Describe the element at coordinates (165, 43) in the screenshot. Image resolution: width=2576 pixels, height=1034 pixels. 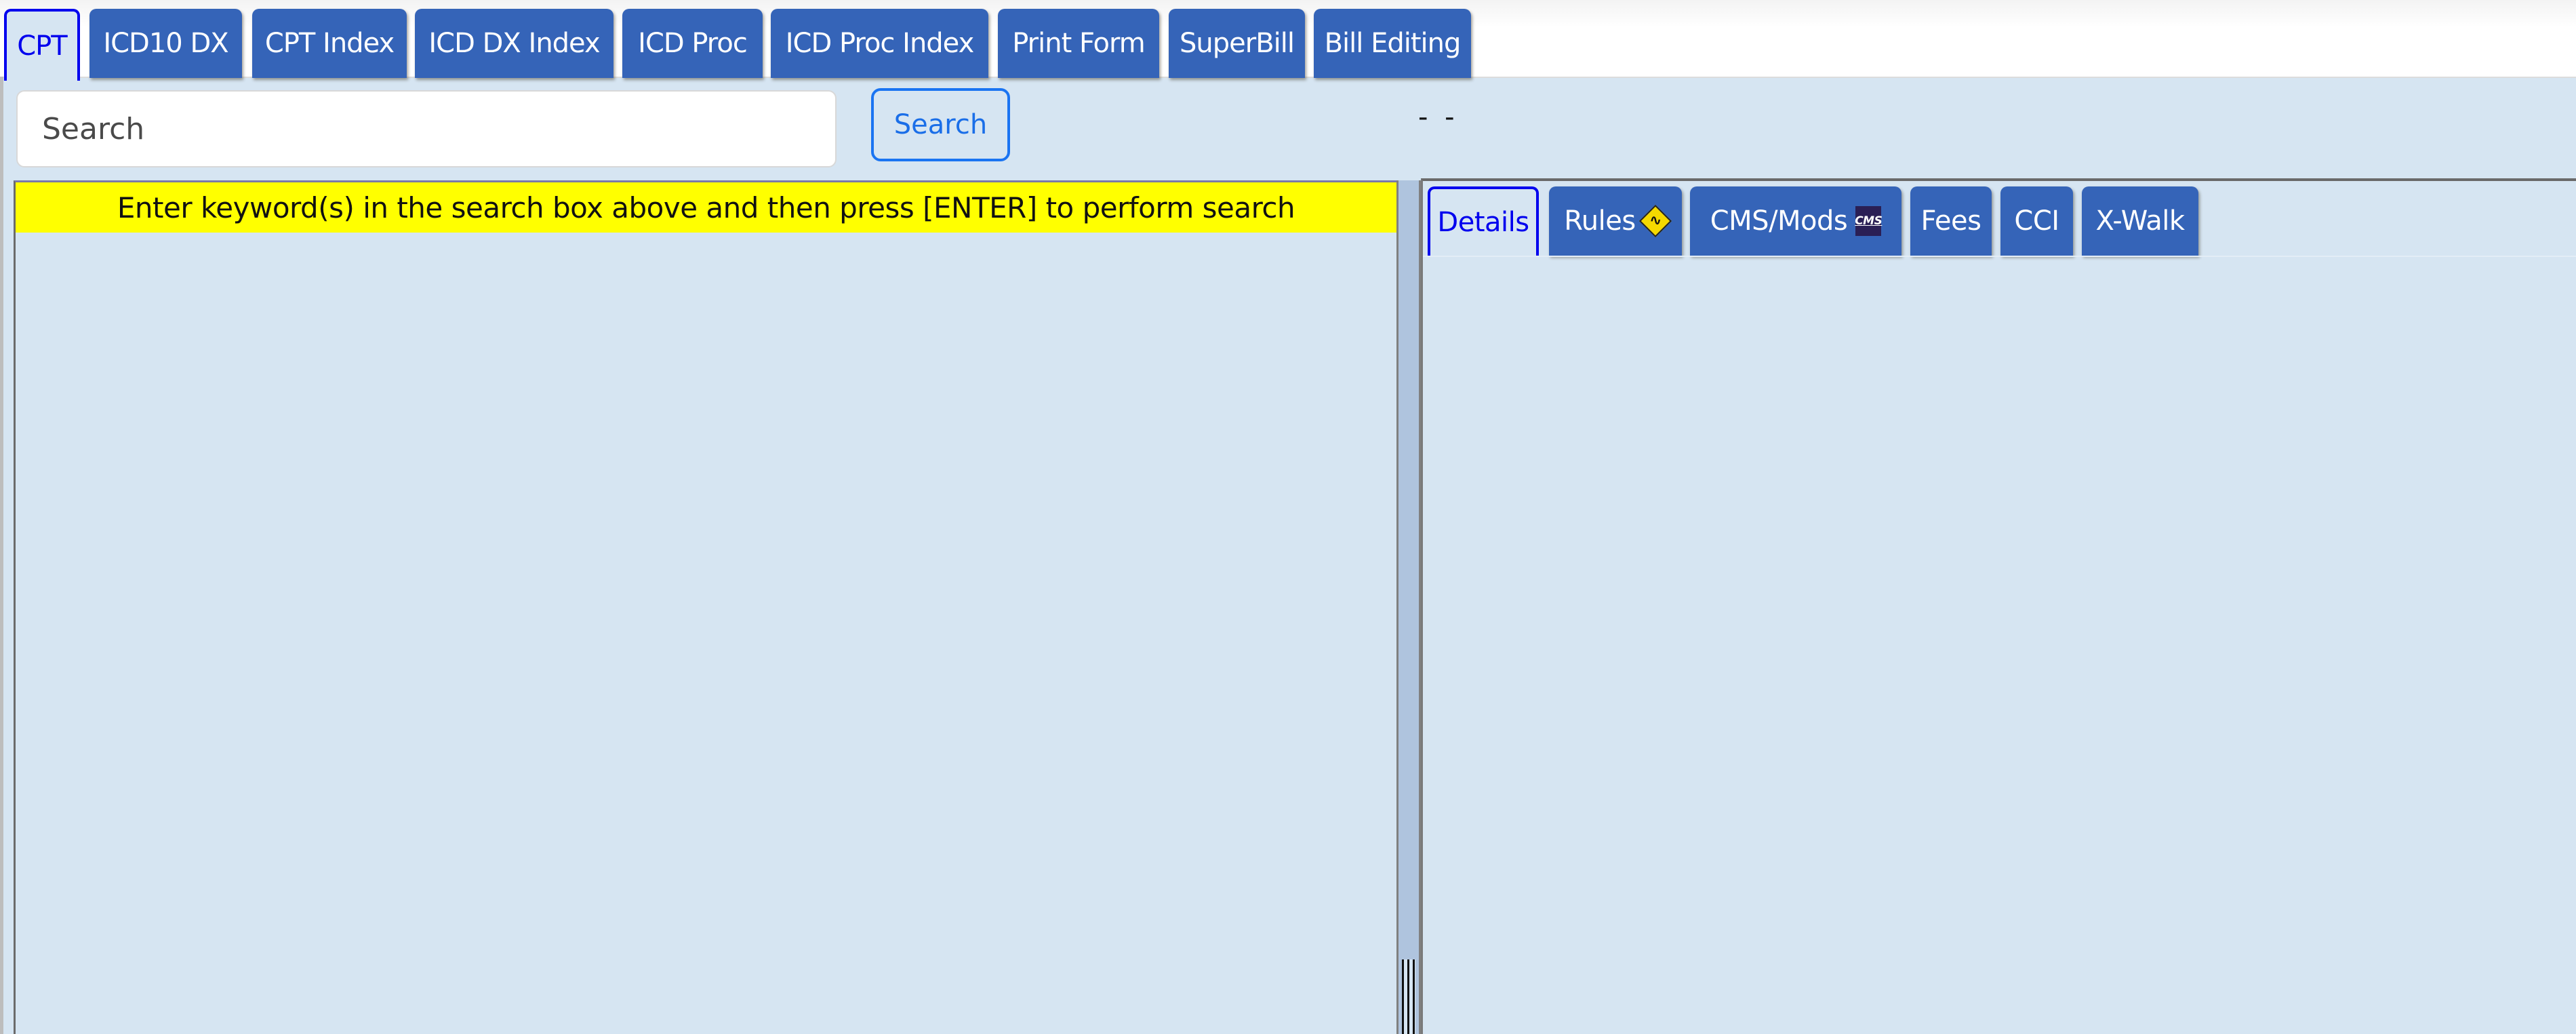
I see `tab-icd10-dx: ICD10 DX` at that location.